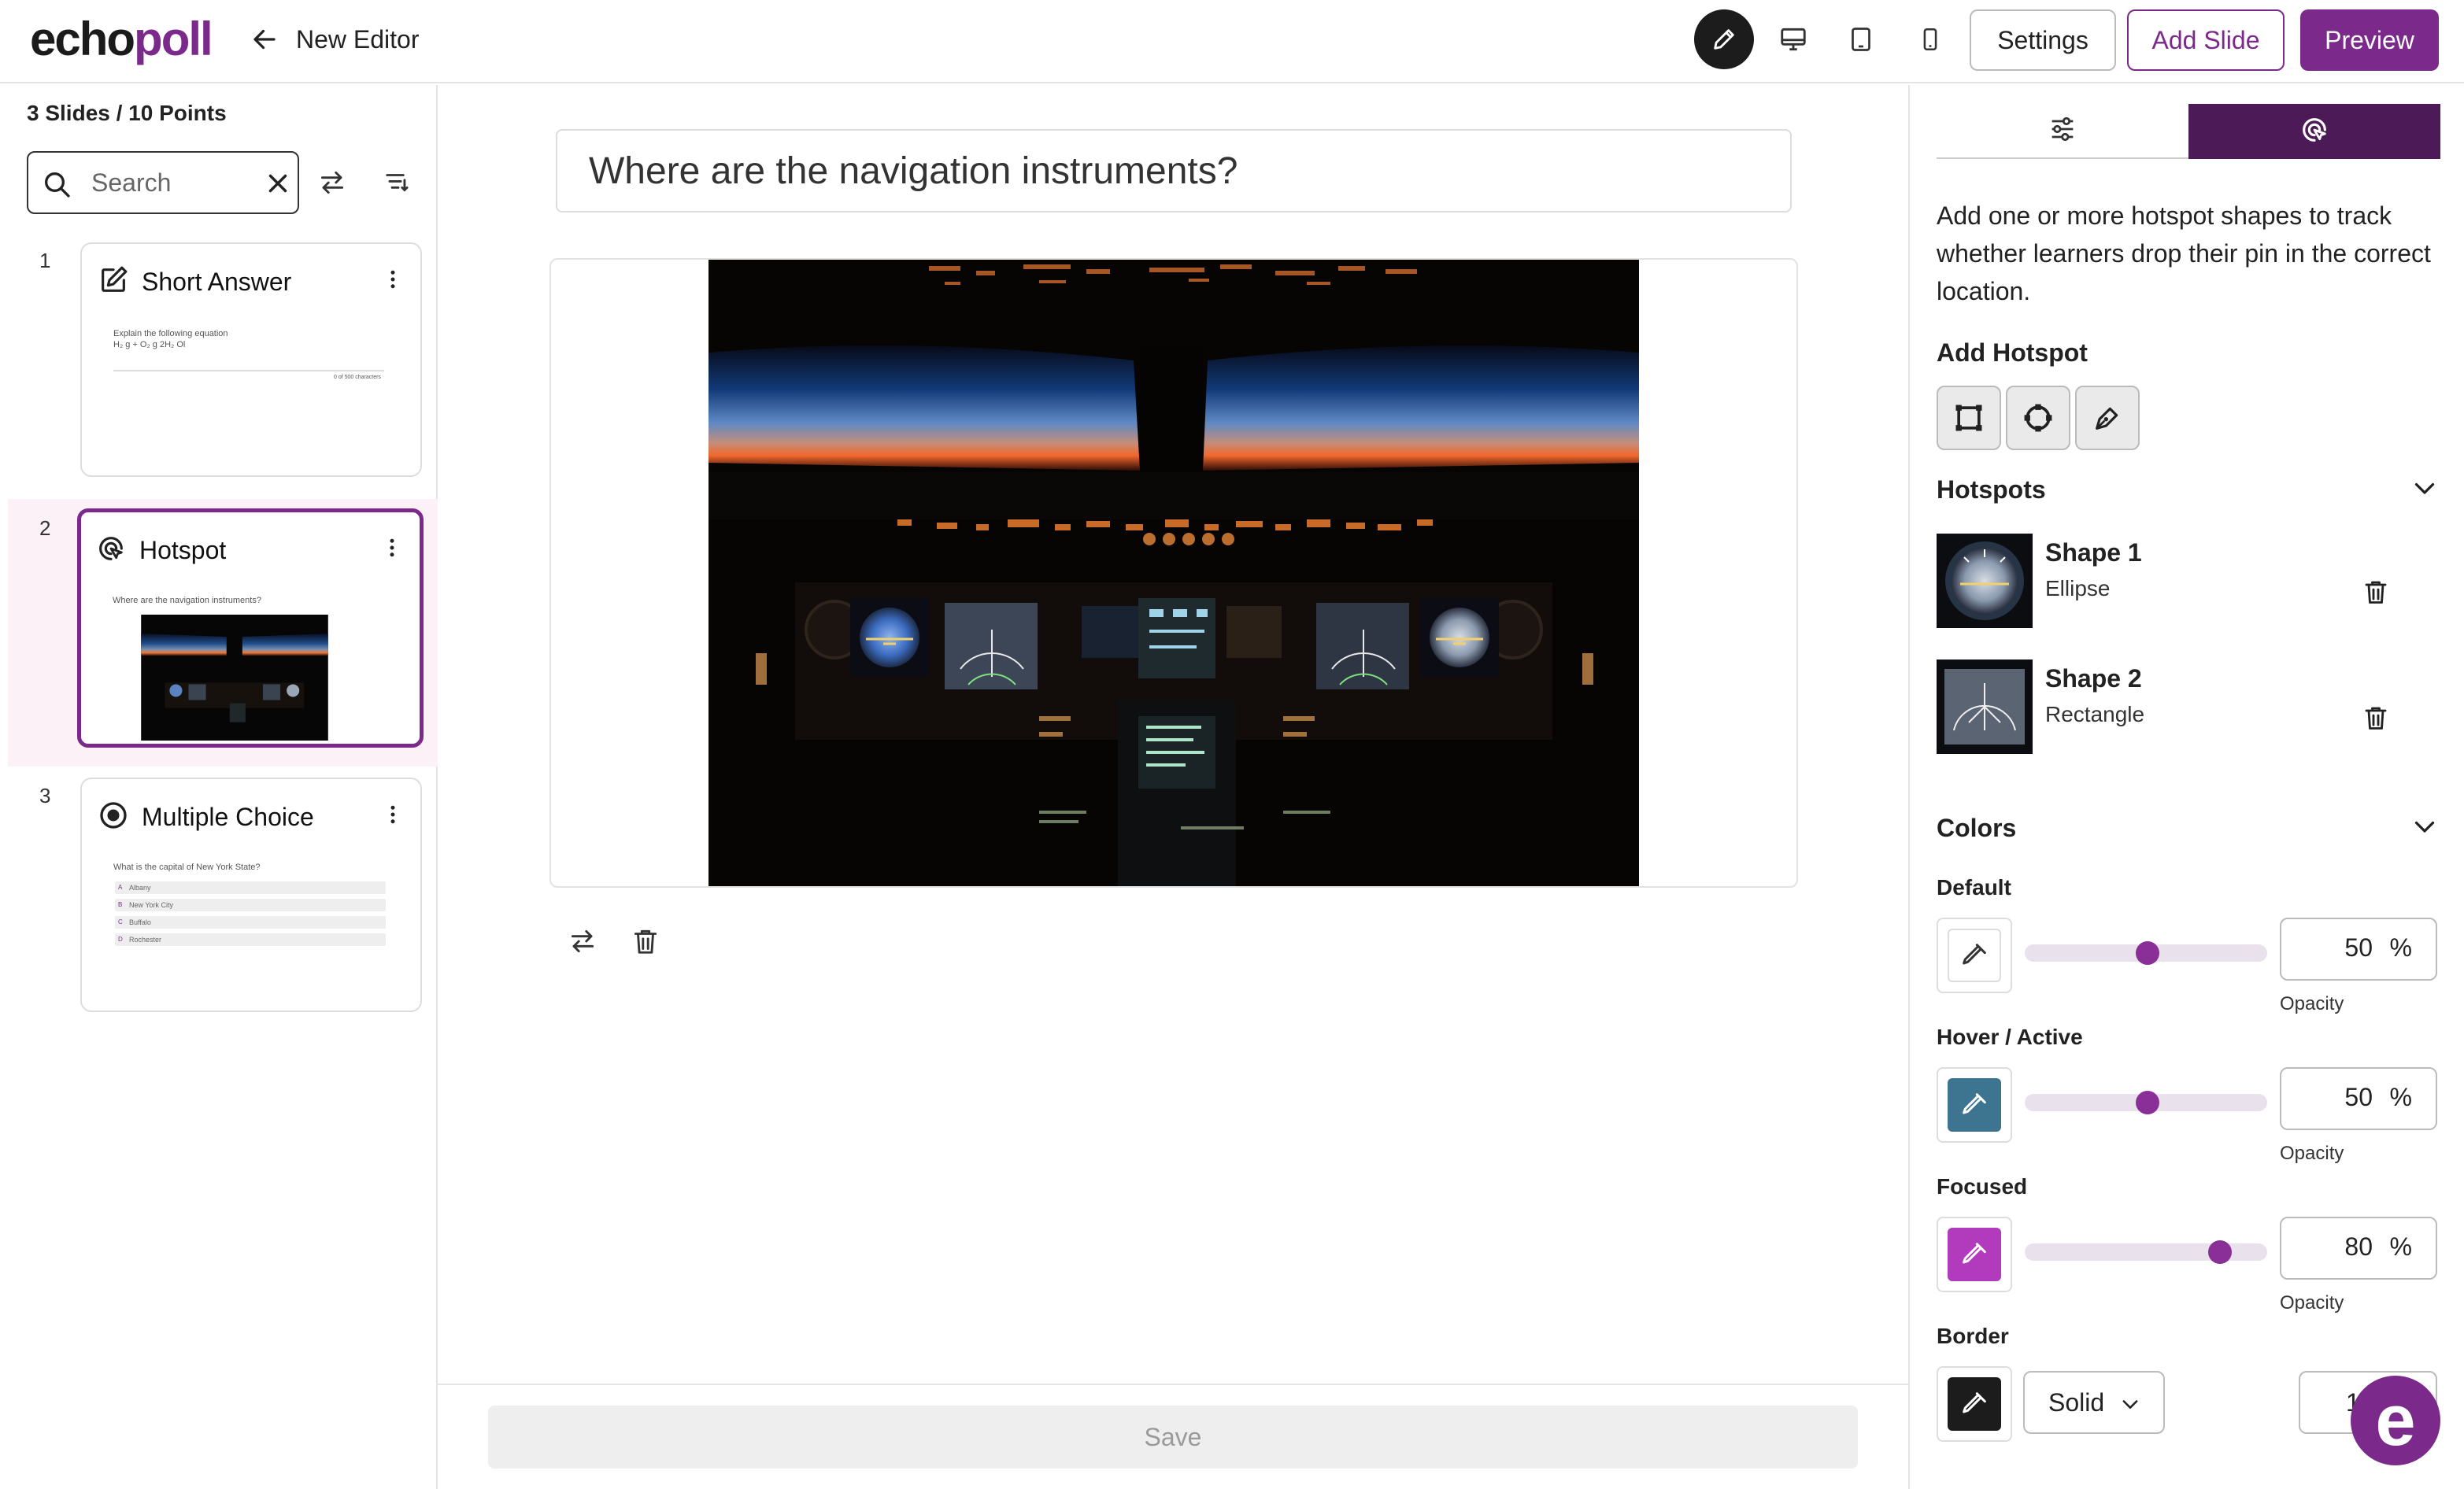  Describe the element at coordinates (1930, 39) in the screenshot. I see `mobile-icon` at that location.